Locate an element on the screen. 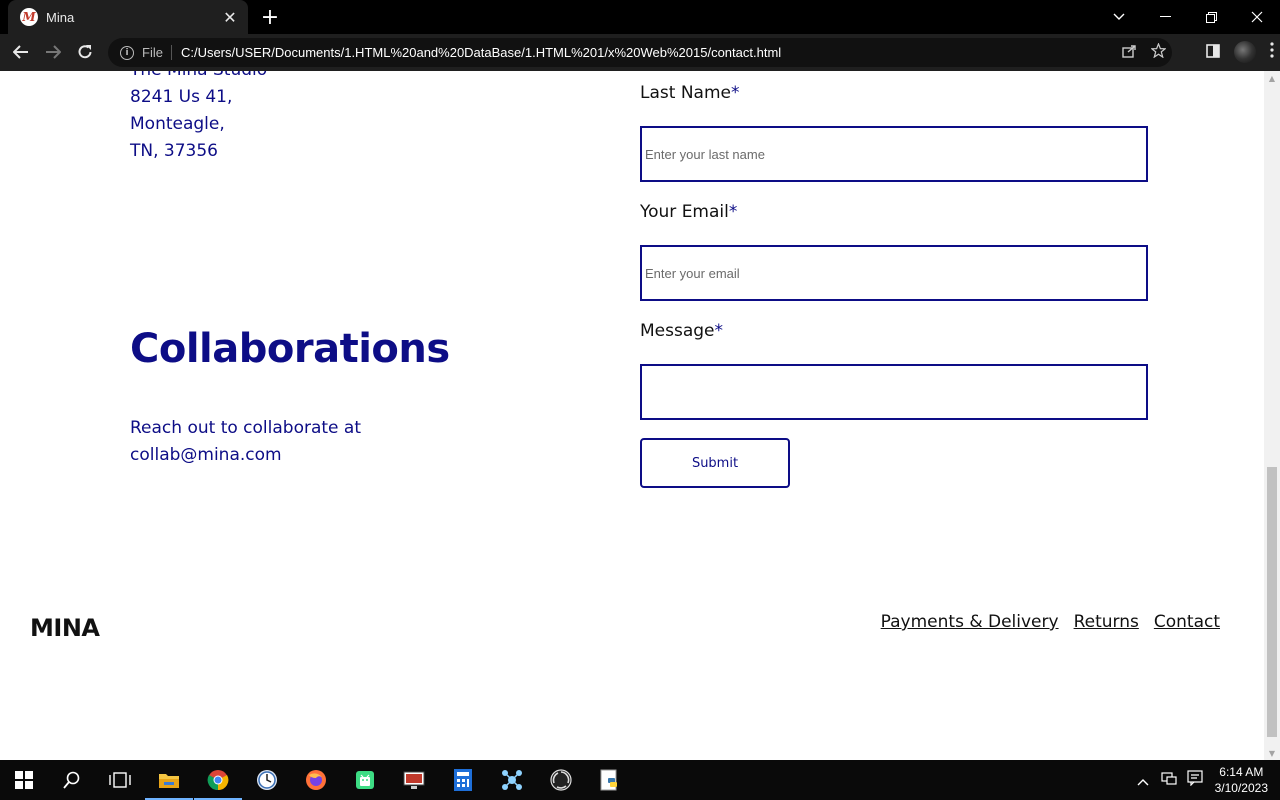 The height and width of the screenshot is (800, 1280). search-icon is located at coordinates (72, 780).